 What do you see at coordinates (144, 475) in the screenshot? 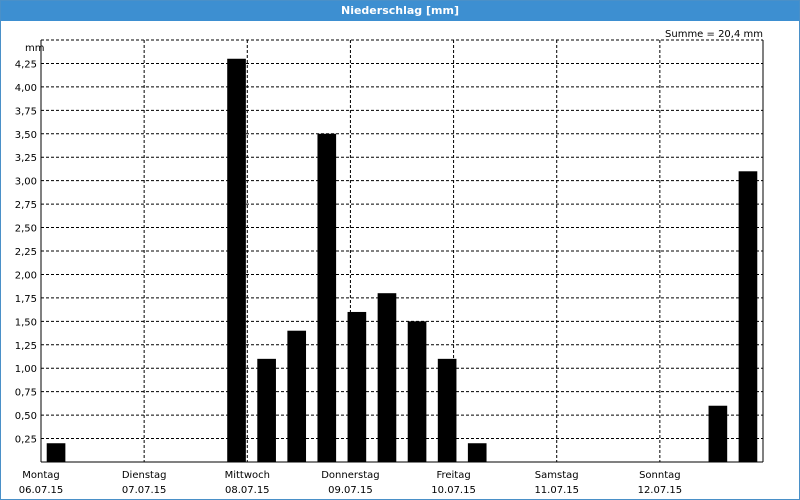
I see `x-day-label: Dienstag` at bounding box center [144, 475].